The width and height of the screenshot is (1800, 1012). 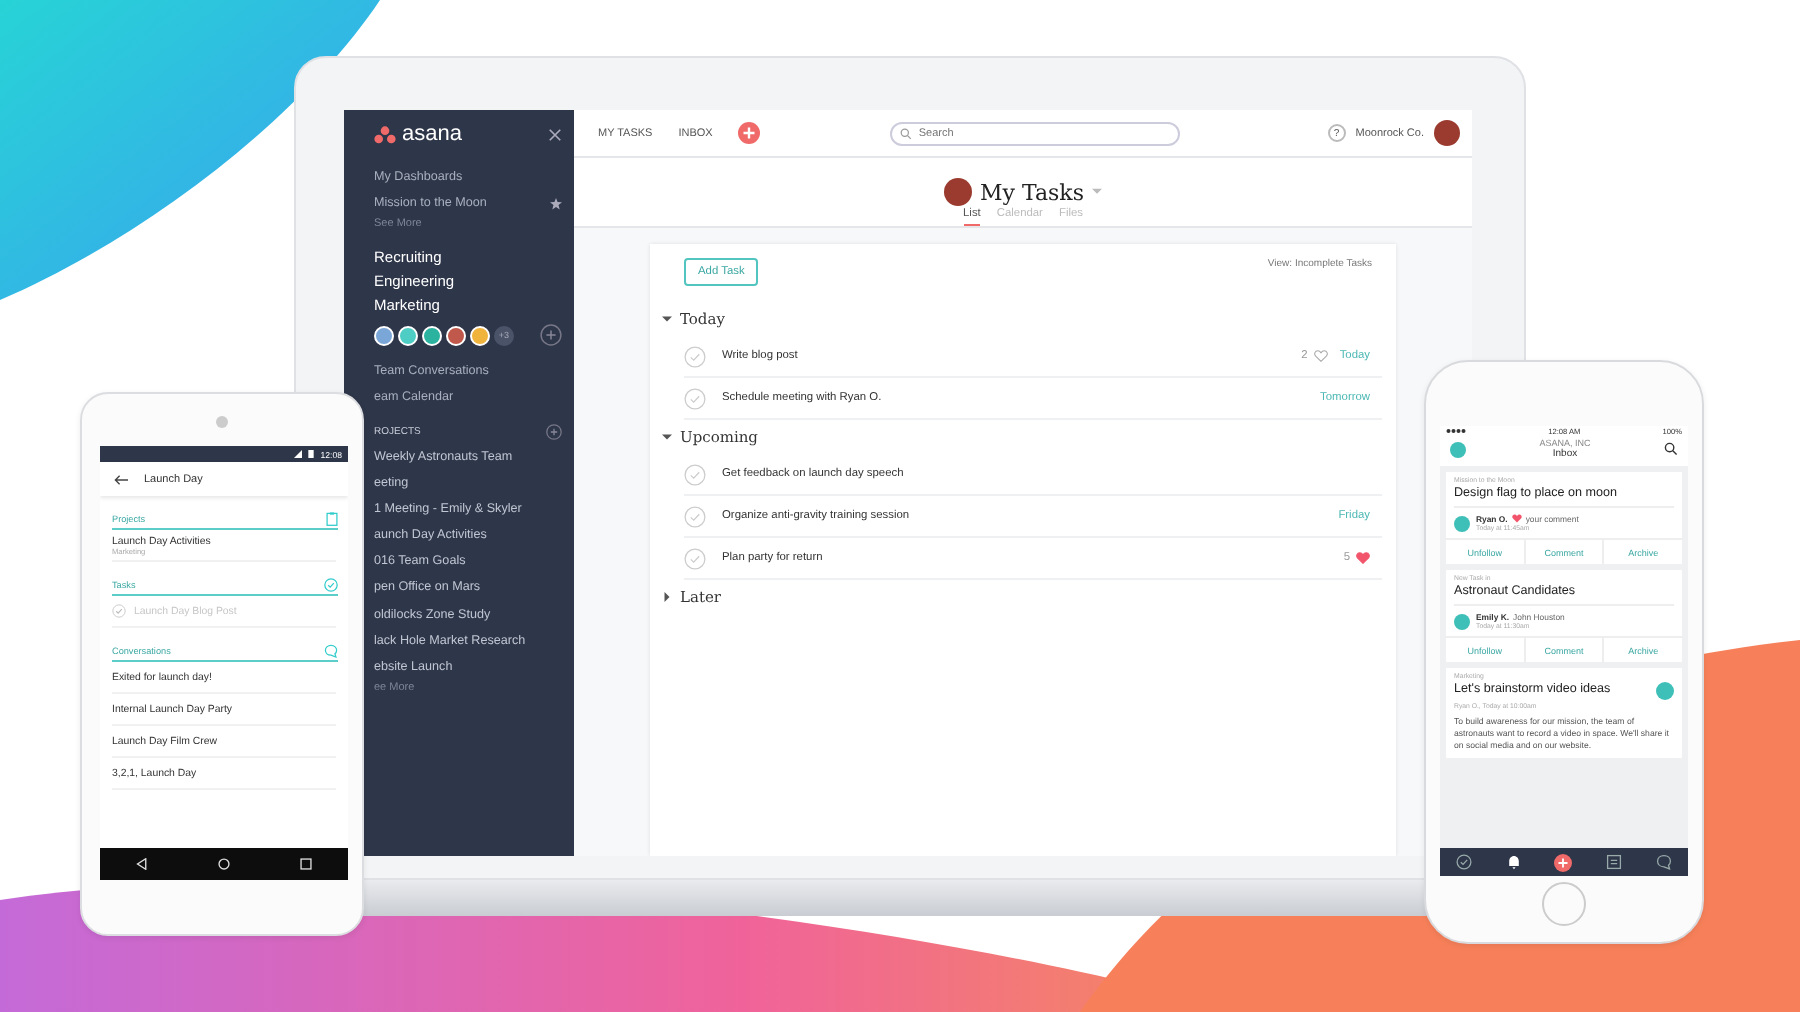 I want to click on page-title: My Tasks, so click(x=1032, y=192).